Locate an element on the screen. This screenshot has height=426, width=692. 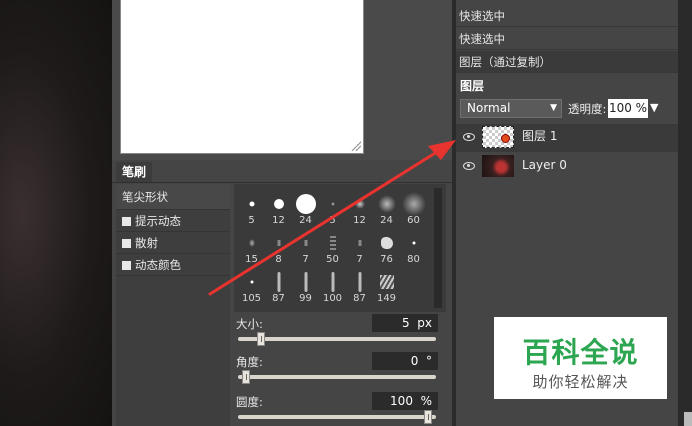
brush-tab: 笔刷 is located at coordinates (134, 172).